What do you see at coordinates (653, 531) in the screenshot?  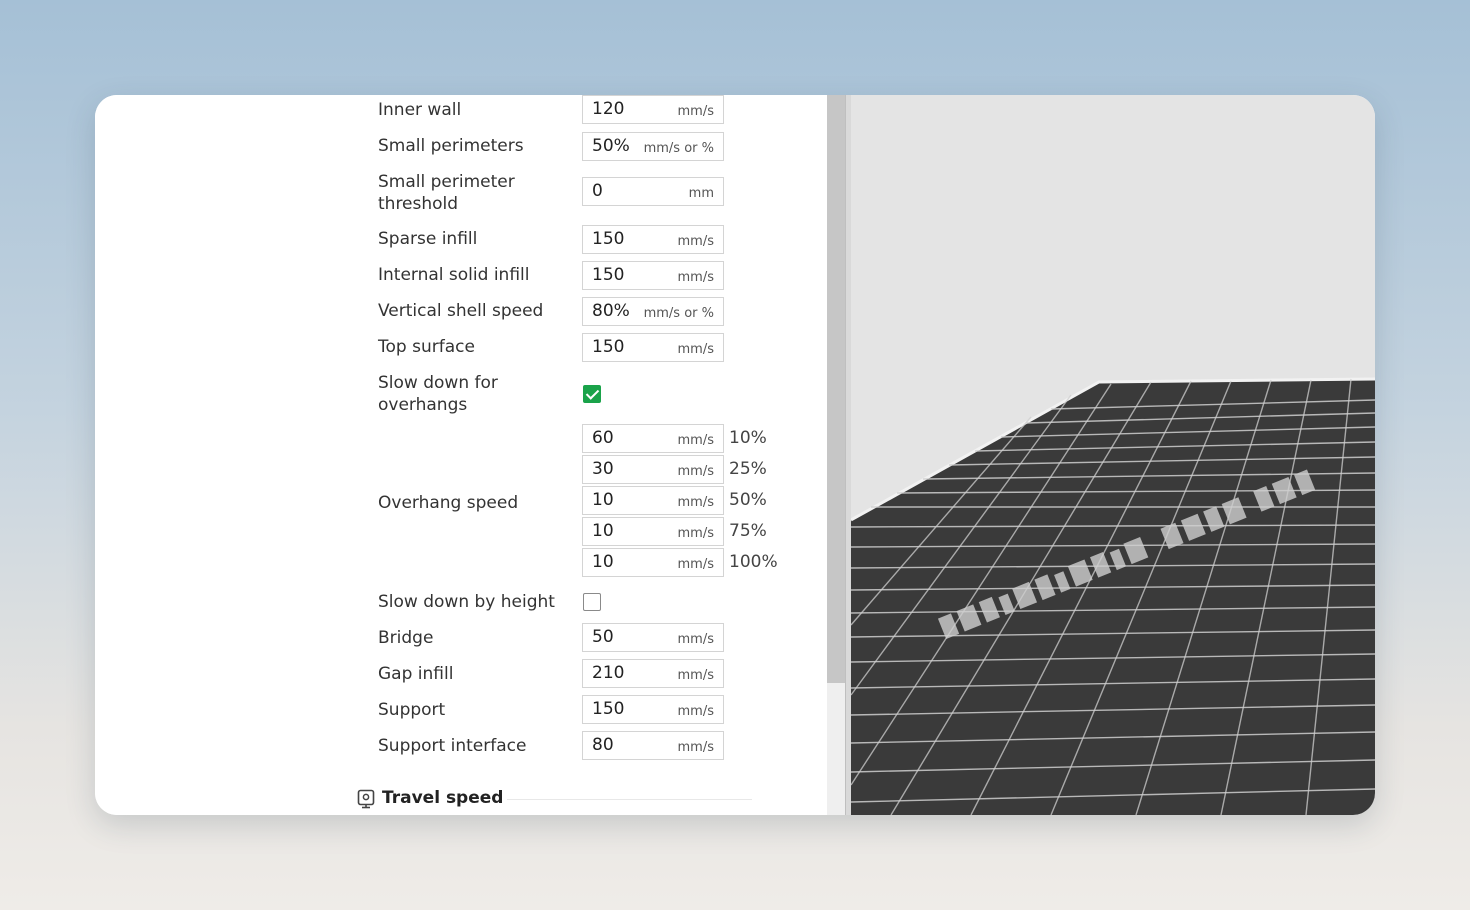 I see `overhang-speed-75-input: 10 mm/s` at bounding box center [653, 531].